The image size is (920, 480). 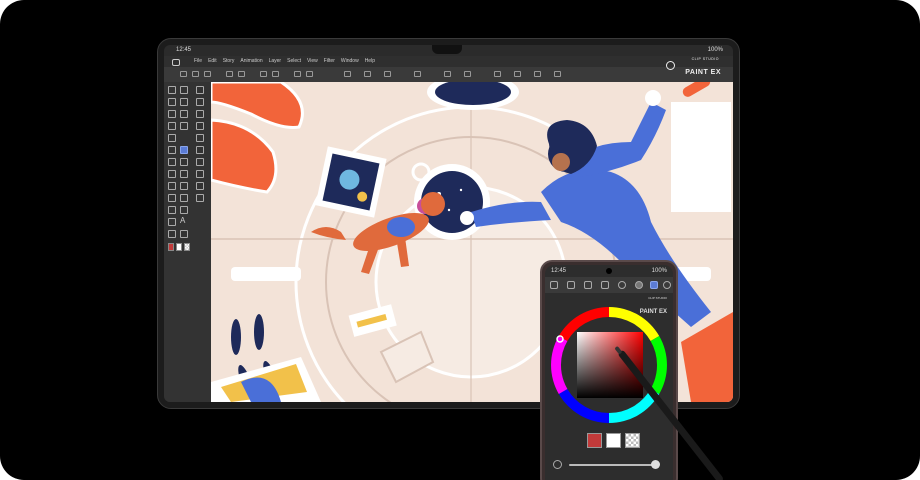 What do you see at coordinates (200, 126) in the screenshot?
I see `eraser-icon` at bounding box center [200, 126].